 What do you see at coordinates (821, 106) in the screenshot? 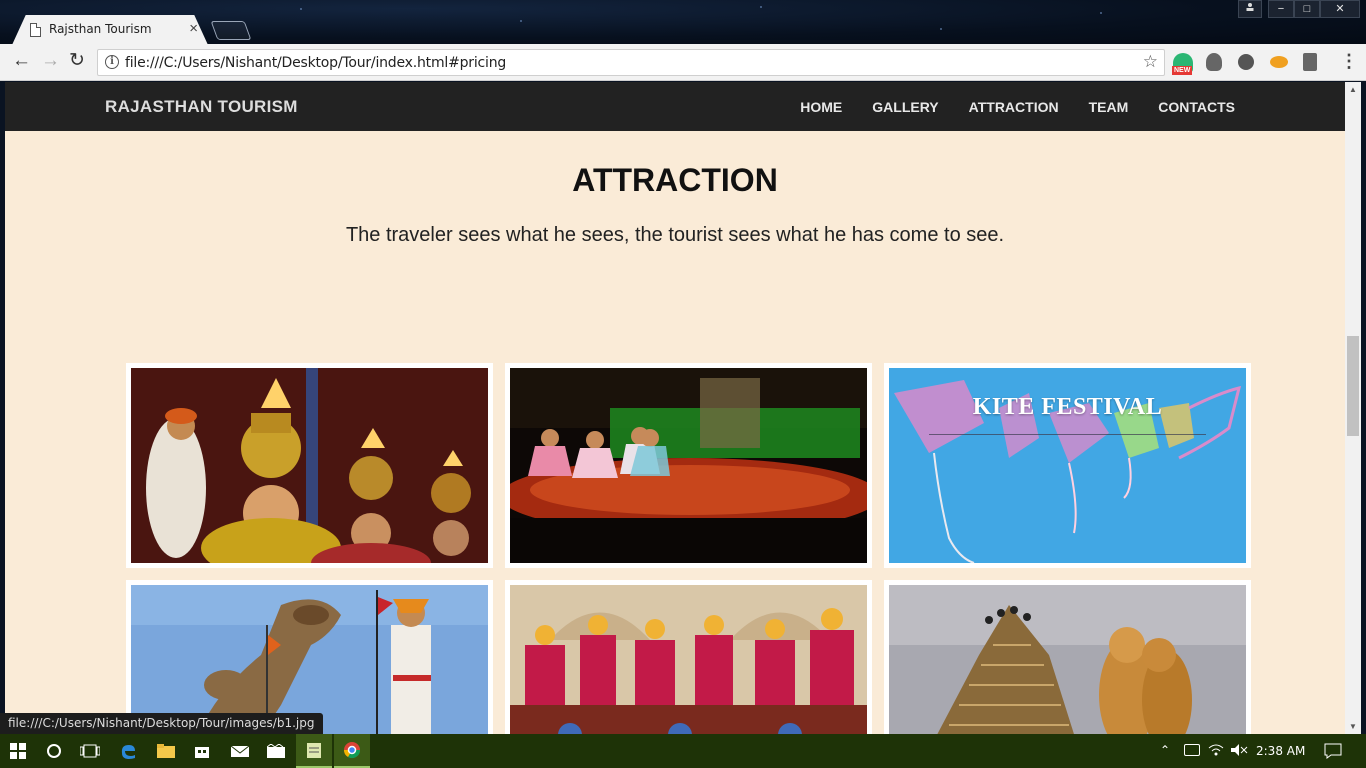
I see `nav-home: HOME` at bounding box center [821, 106].